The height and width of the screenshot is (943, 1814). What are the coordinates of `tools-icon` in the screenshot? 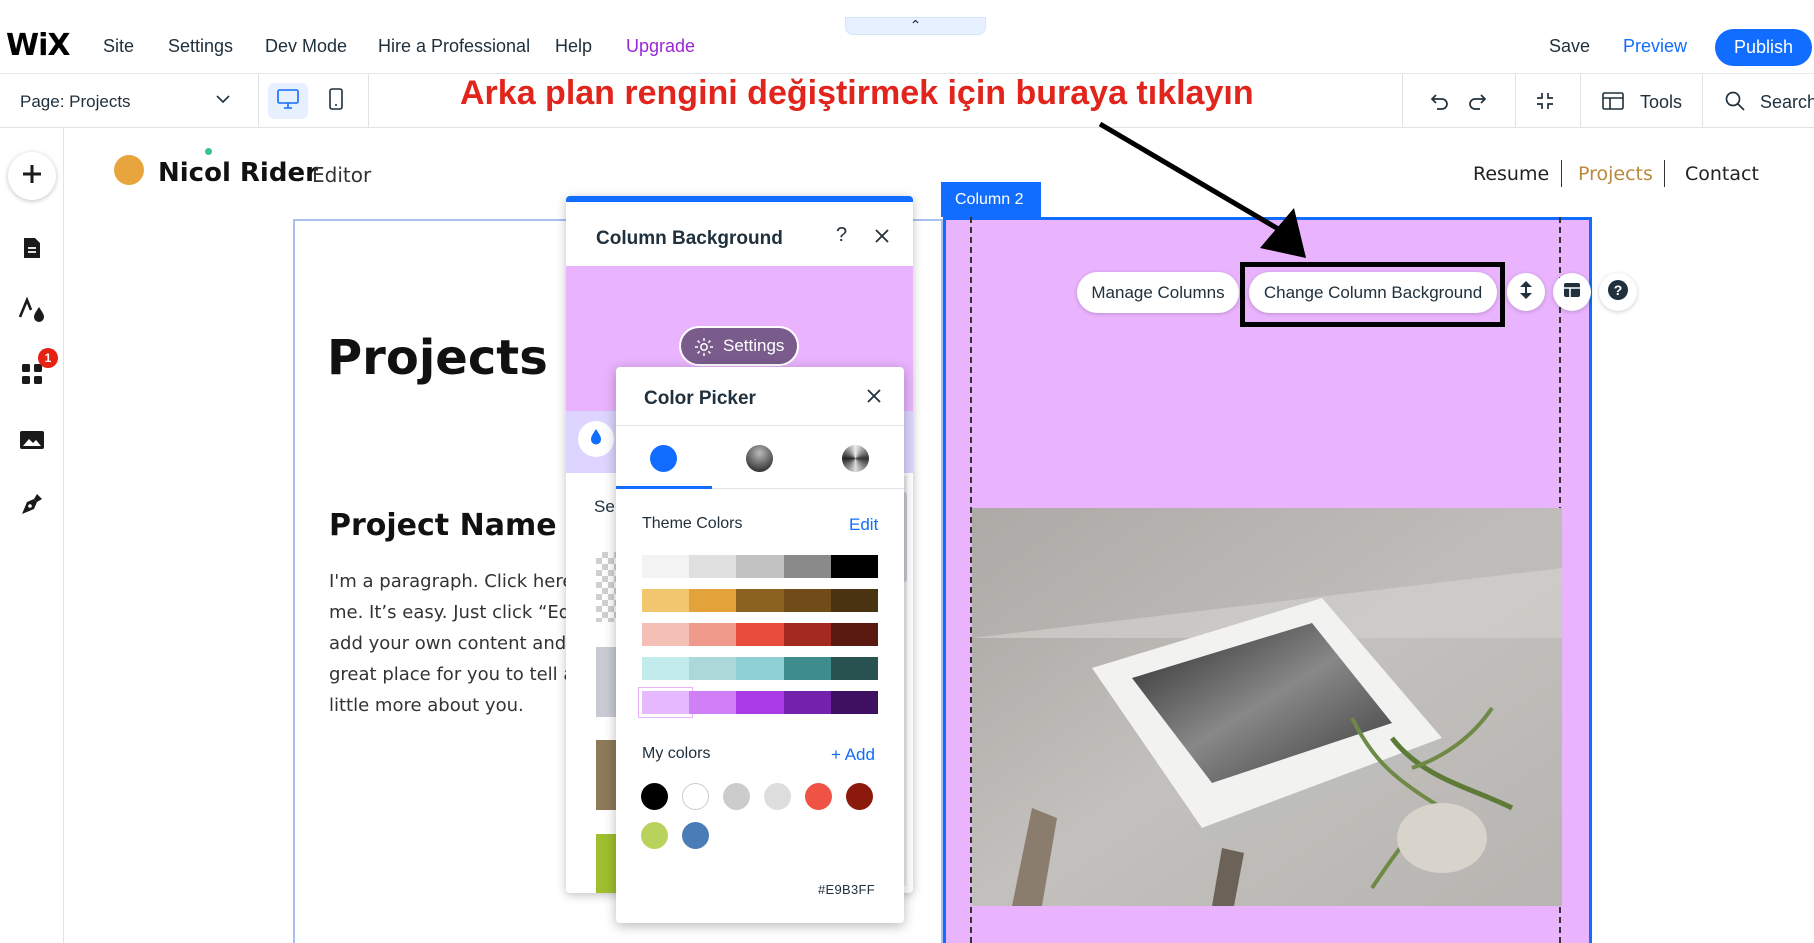 It's located at (1613, 101).